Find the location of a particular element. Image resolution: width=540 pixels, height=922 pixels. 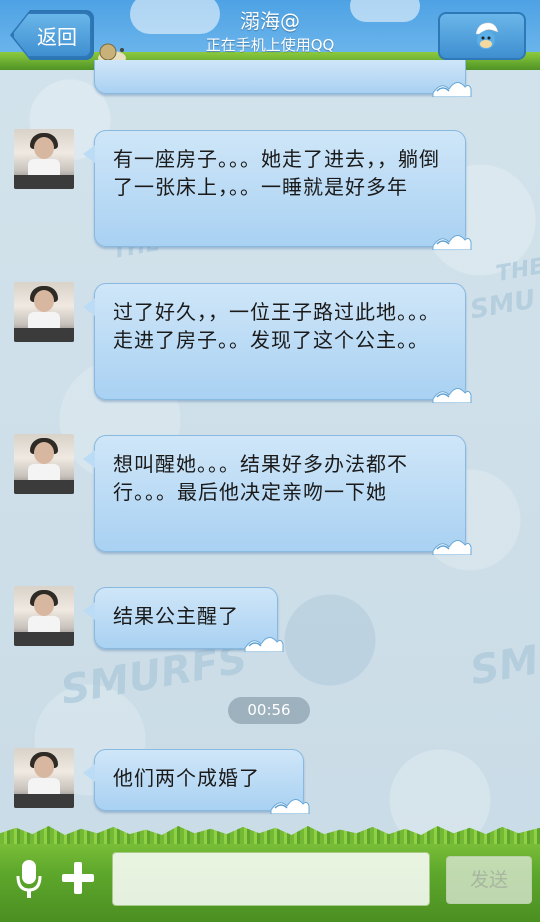

message-text: 想叫醒她。。。结果好多办法都不行。。。最后他决定亲吻一下她 is located at coordinates (260, 478).